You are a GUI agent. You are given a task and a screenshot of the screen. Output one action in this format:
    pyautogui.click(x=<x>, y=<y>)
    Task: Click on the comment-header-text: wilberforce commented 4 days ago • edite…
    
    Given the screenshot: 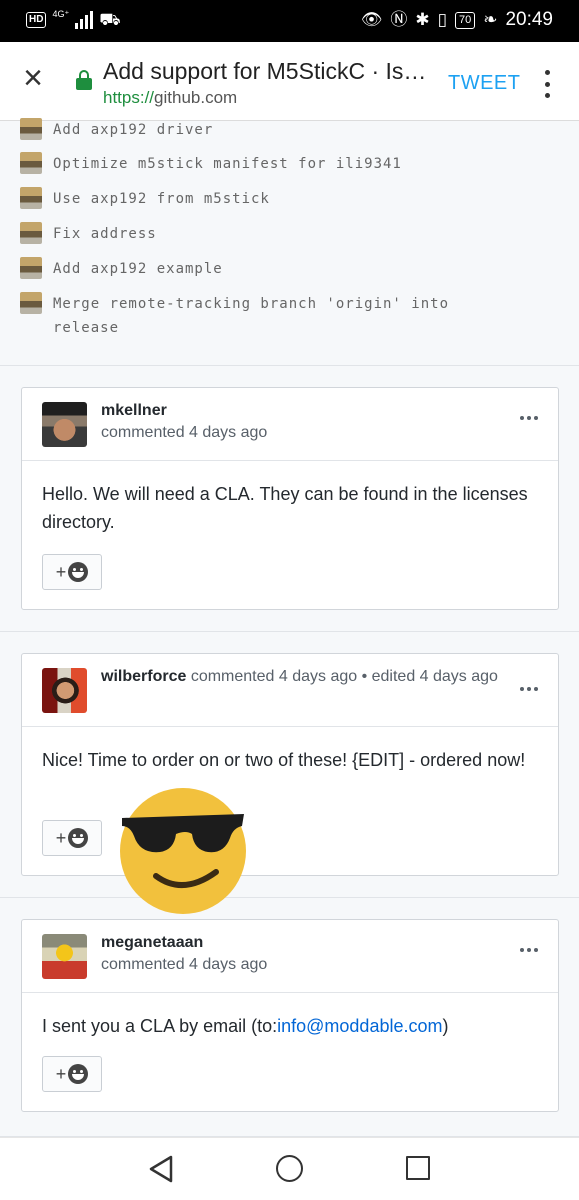 What is the action you would take?
    pyautogui.click(x=299, y=677)
    